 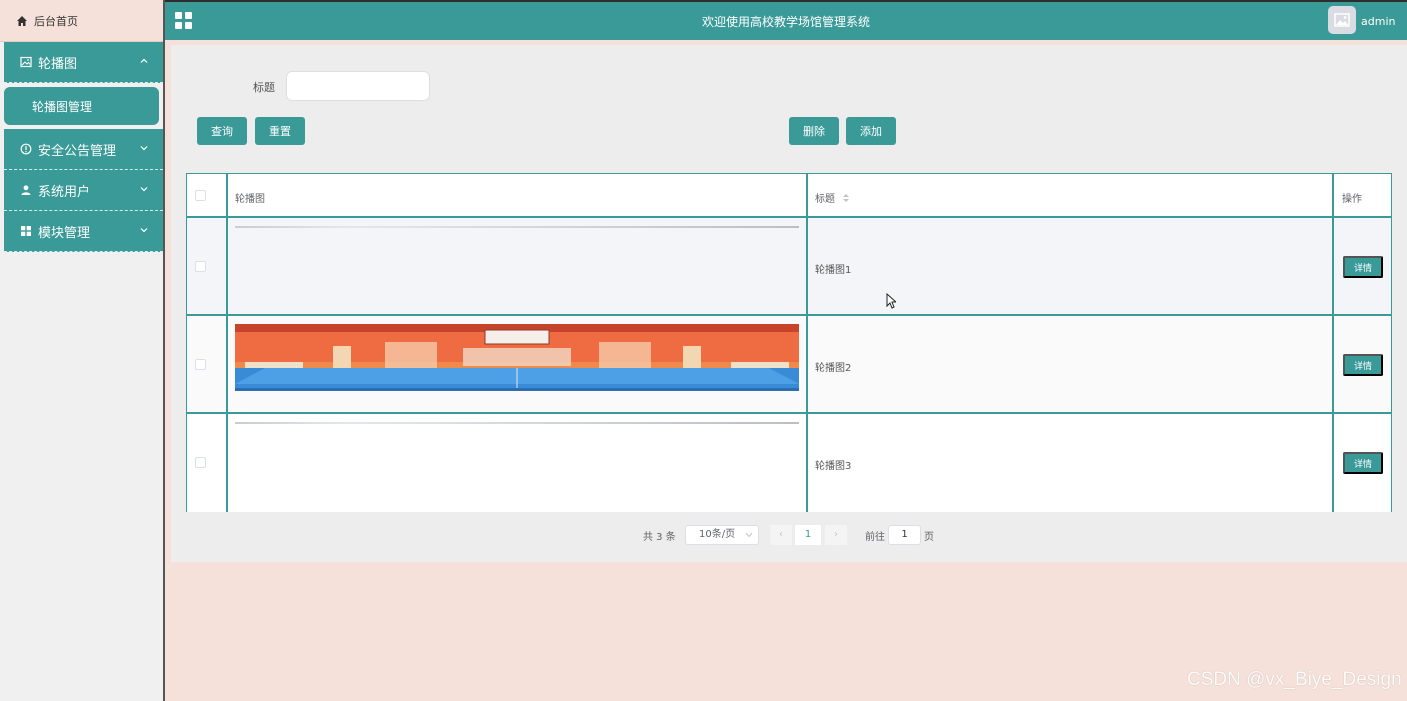 I want to click on sidebar-home: 后台首页, so click(x=81, y=21).